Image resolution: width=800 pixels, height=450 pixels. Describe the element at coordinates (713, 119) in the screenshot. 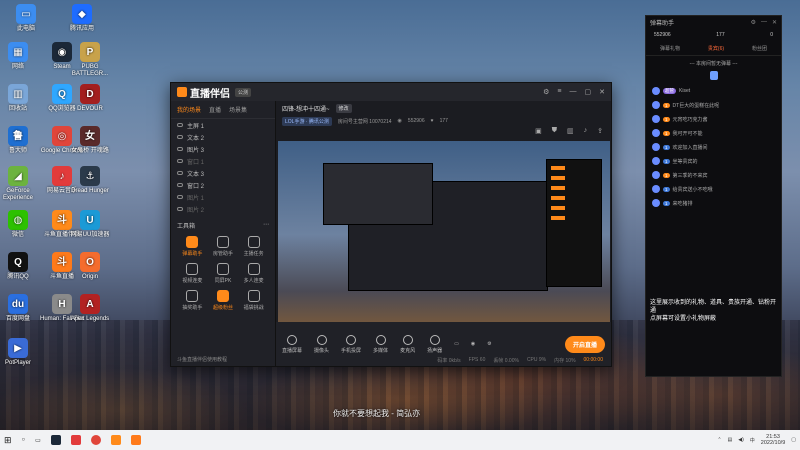

I see `chat-message: 1 元宵吃巧克力酱` at that location.